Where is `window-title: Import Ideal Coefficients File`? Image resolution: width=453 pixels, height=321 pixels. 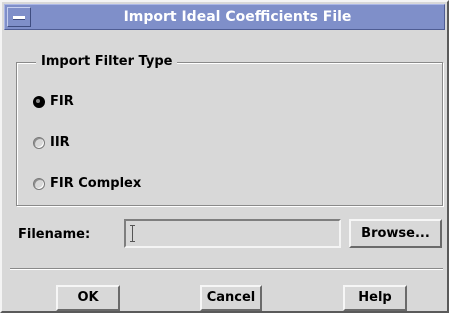
window-title: Import Ideal Coefficients File is located at coordinates (237, 17).